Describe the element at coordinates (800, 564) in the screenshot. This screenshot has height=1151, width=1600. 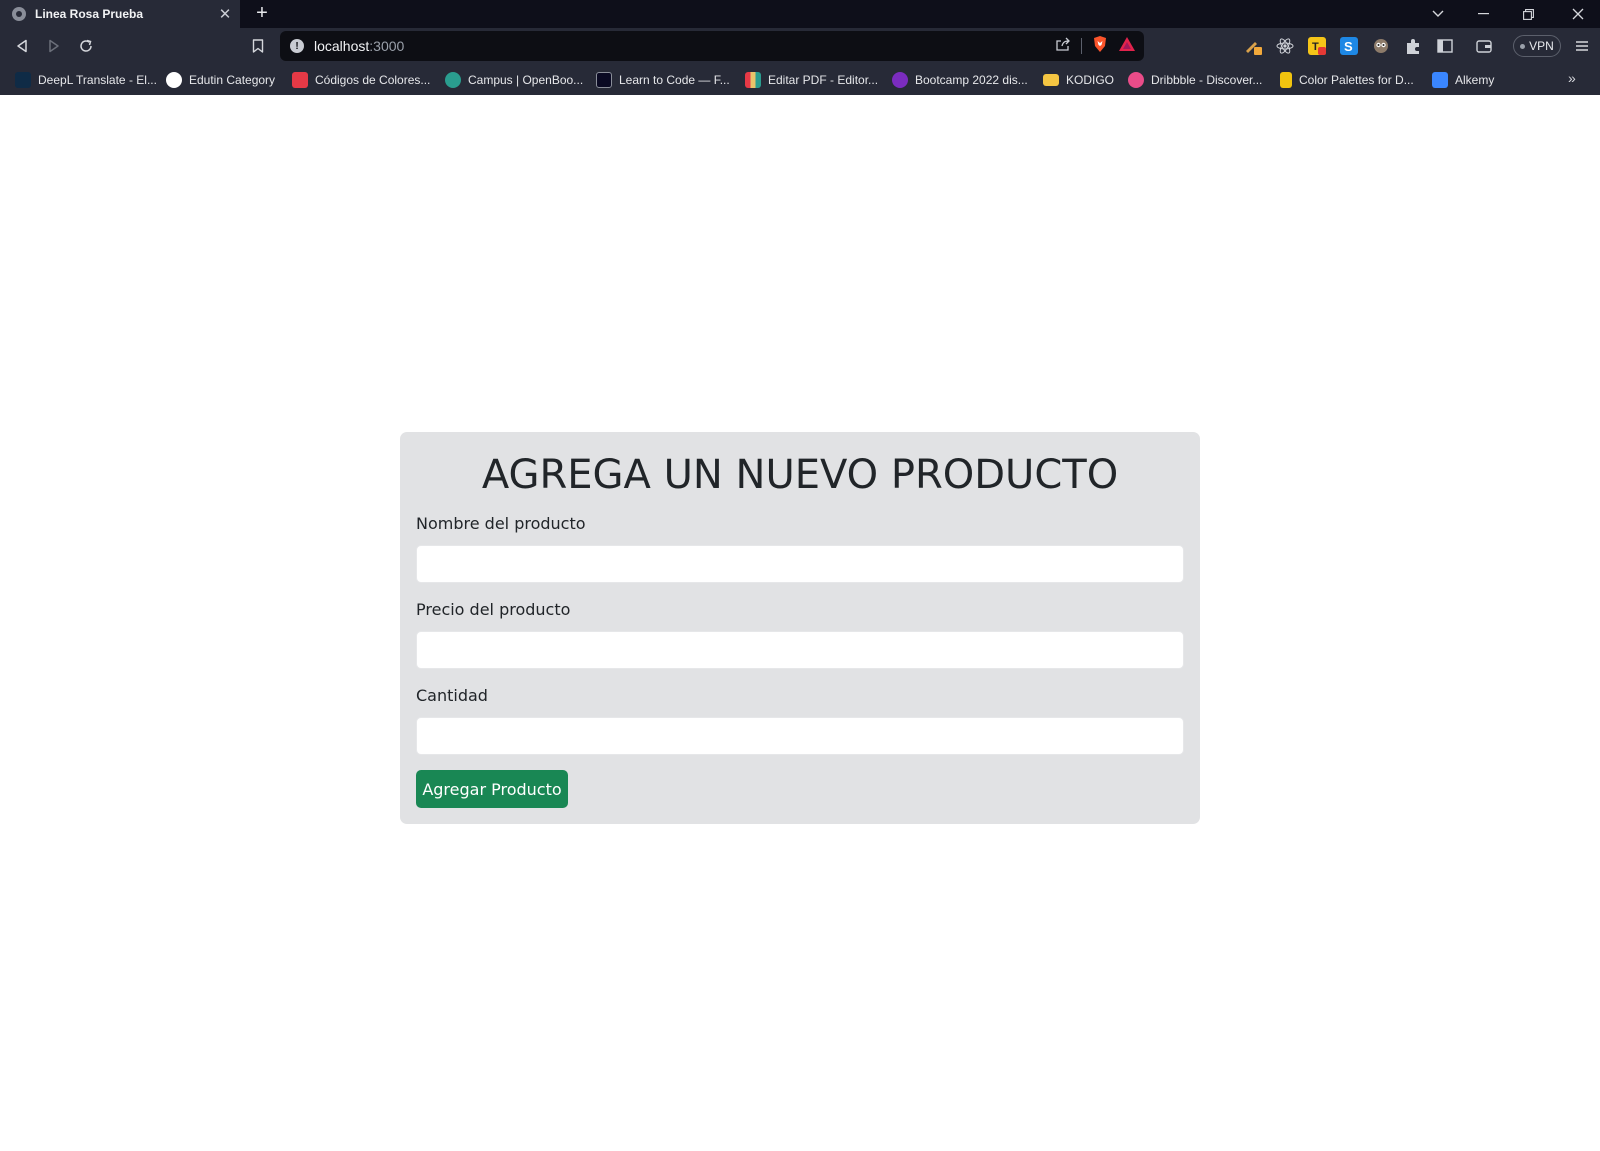
I see `product-name-input` at that location.